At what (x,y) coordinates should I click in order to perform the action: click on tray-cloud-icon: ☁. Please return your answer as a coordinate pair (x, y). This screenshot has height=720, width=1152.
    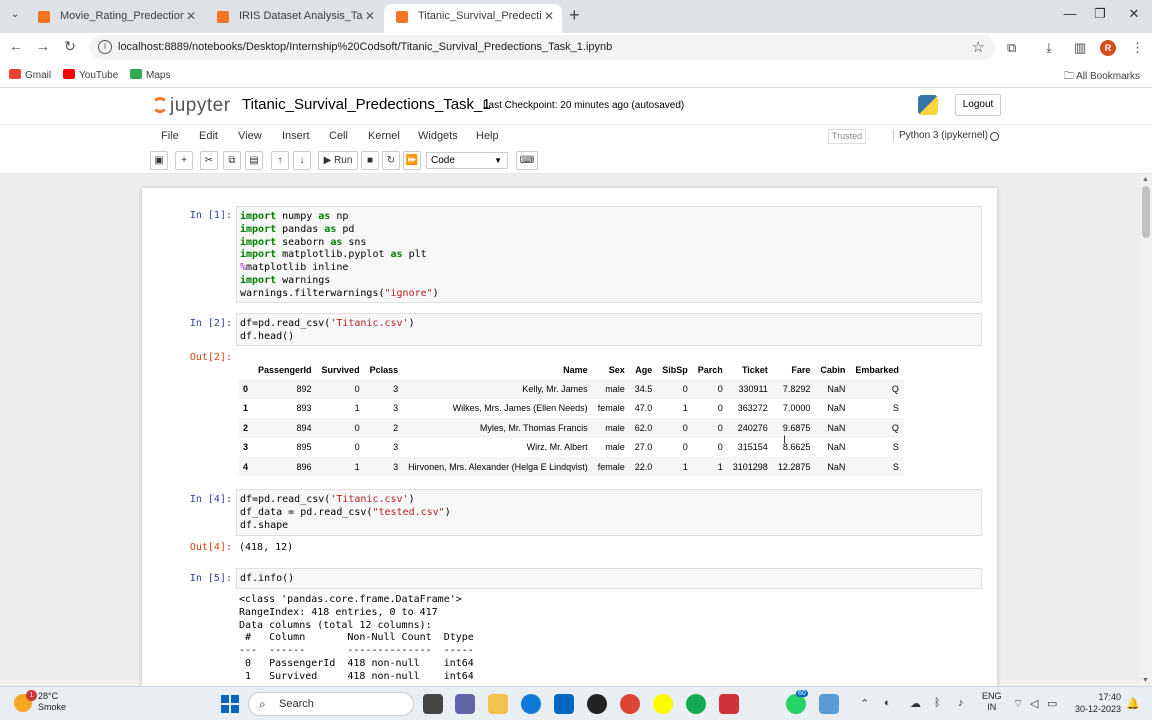
    Looking at the image, I should click on (915, 703).